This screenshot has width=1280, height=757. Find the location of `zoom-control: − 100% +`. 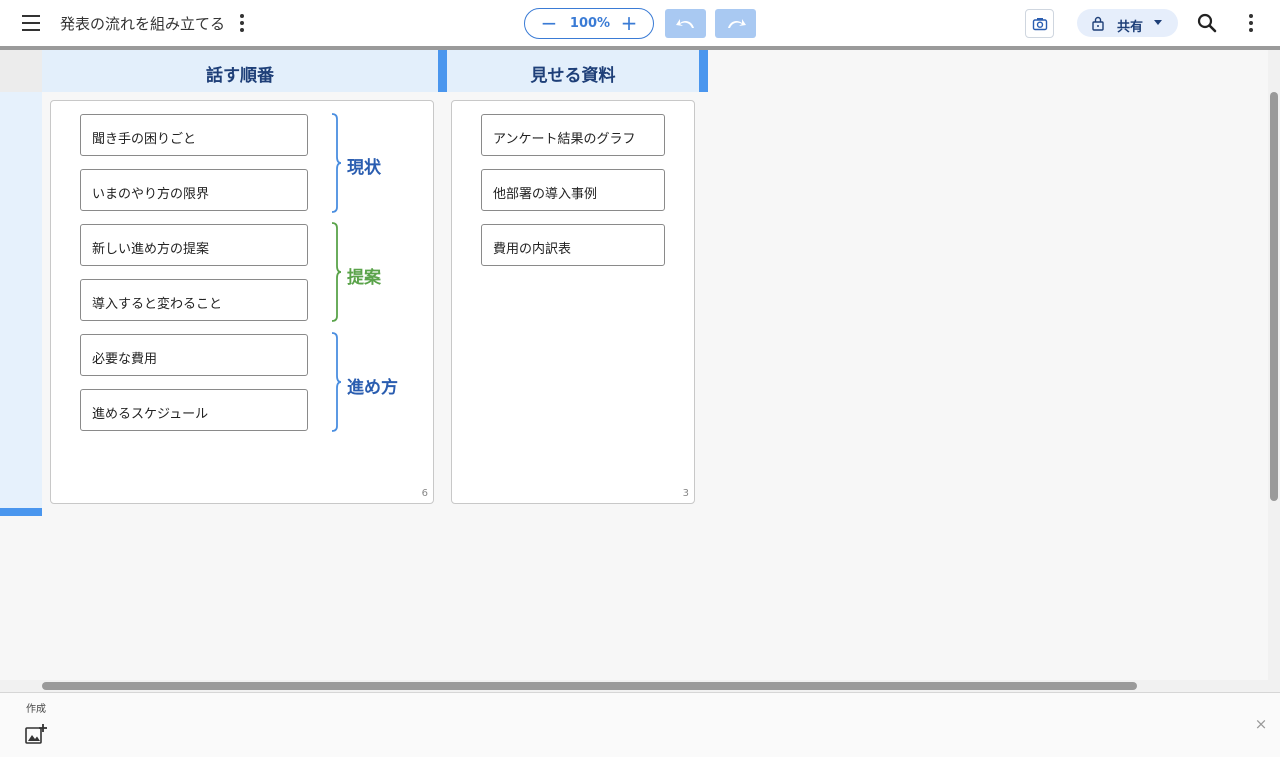

zoom-control: − 100% + is located at coordinates (589, 23).